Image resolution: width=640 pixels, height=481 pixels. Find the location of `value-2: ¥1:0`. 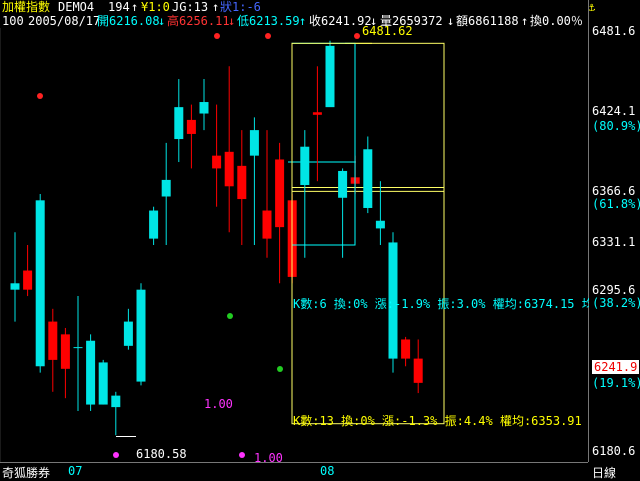

value-2: ¥1:0 is located at coordinates (155, 7).